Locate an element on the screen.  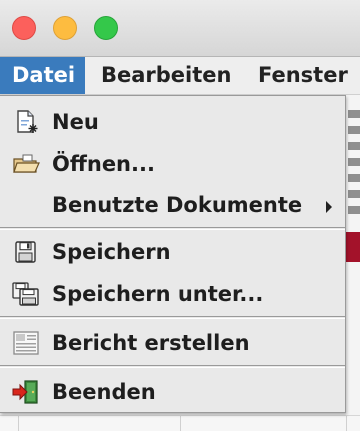
report-icon is located at coordinates (26, 343).